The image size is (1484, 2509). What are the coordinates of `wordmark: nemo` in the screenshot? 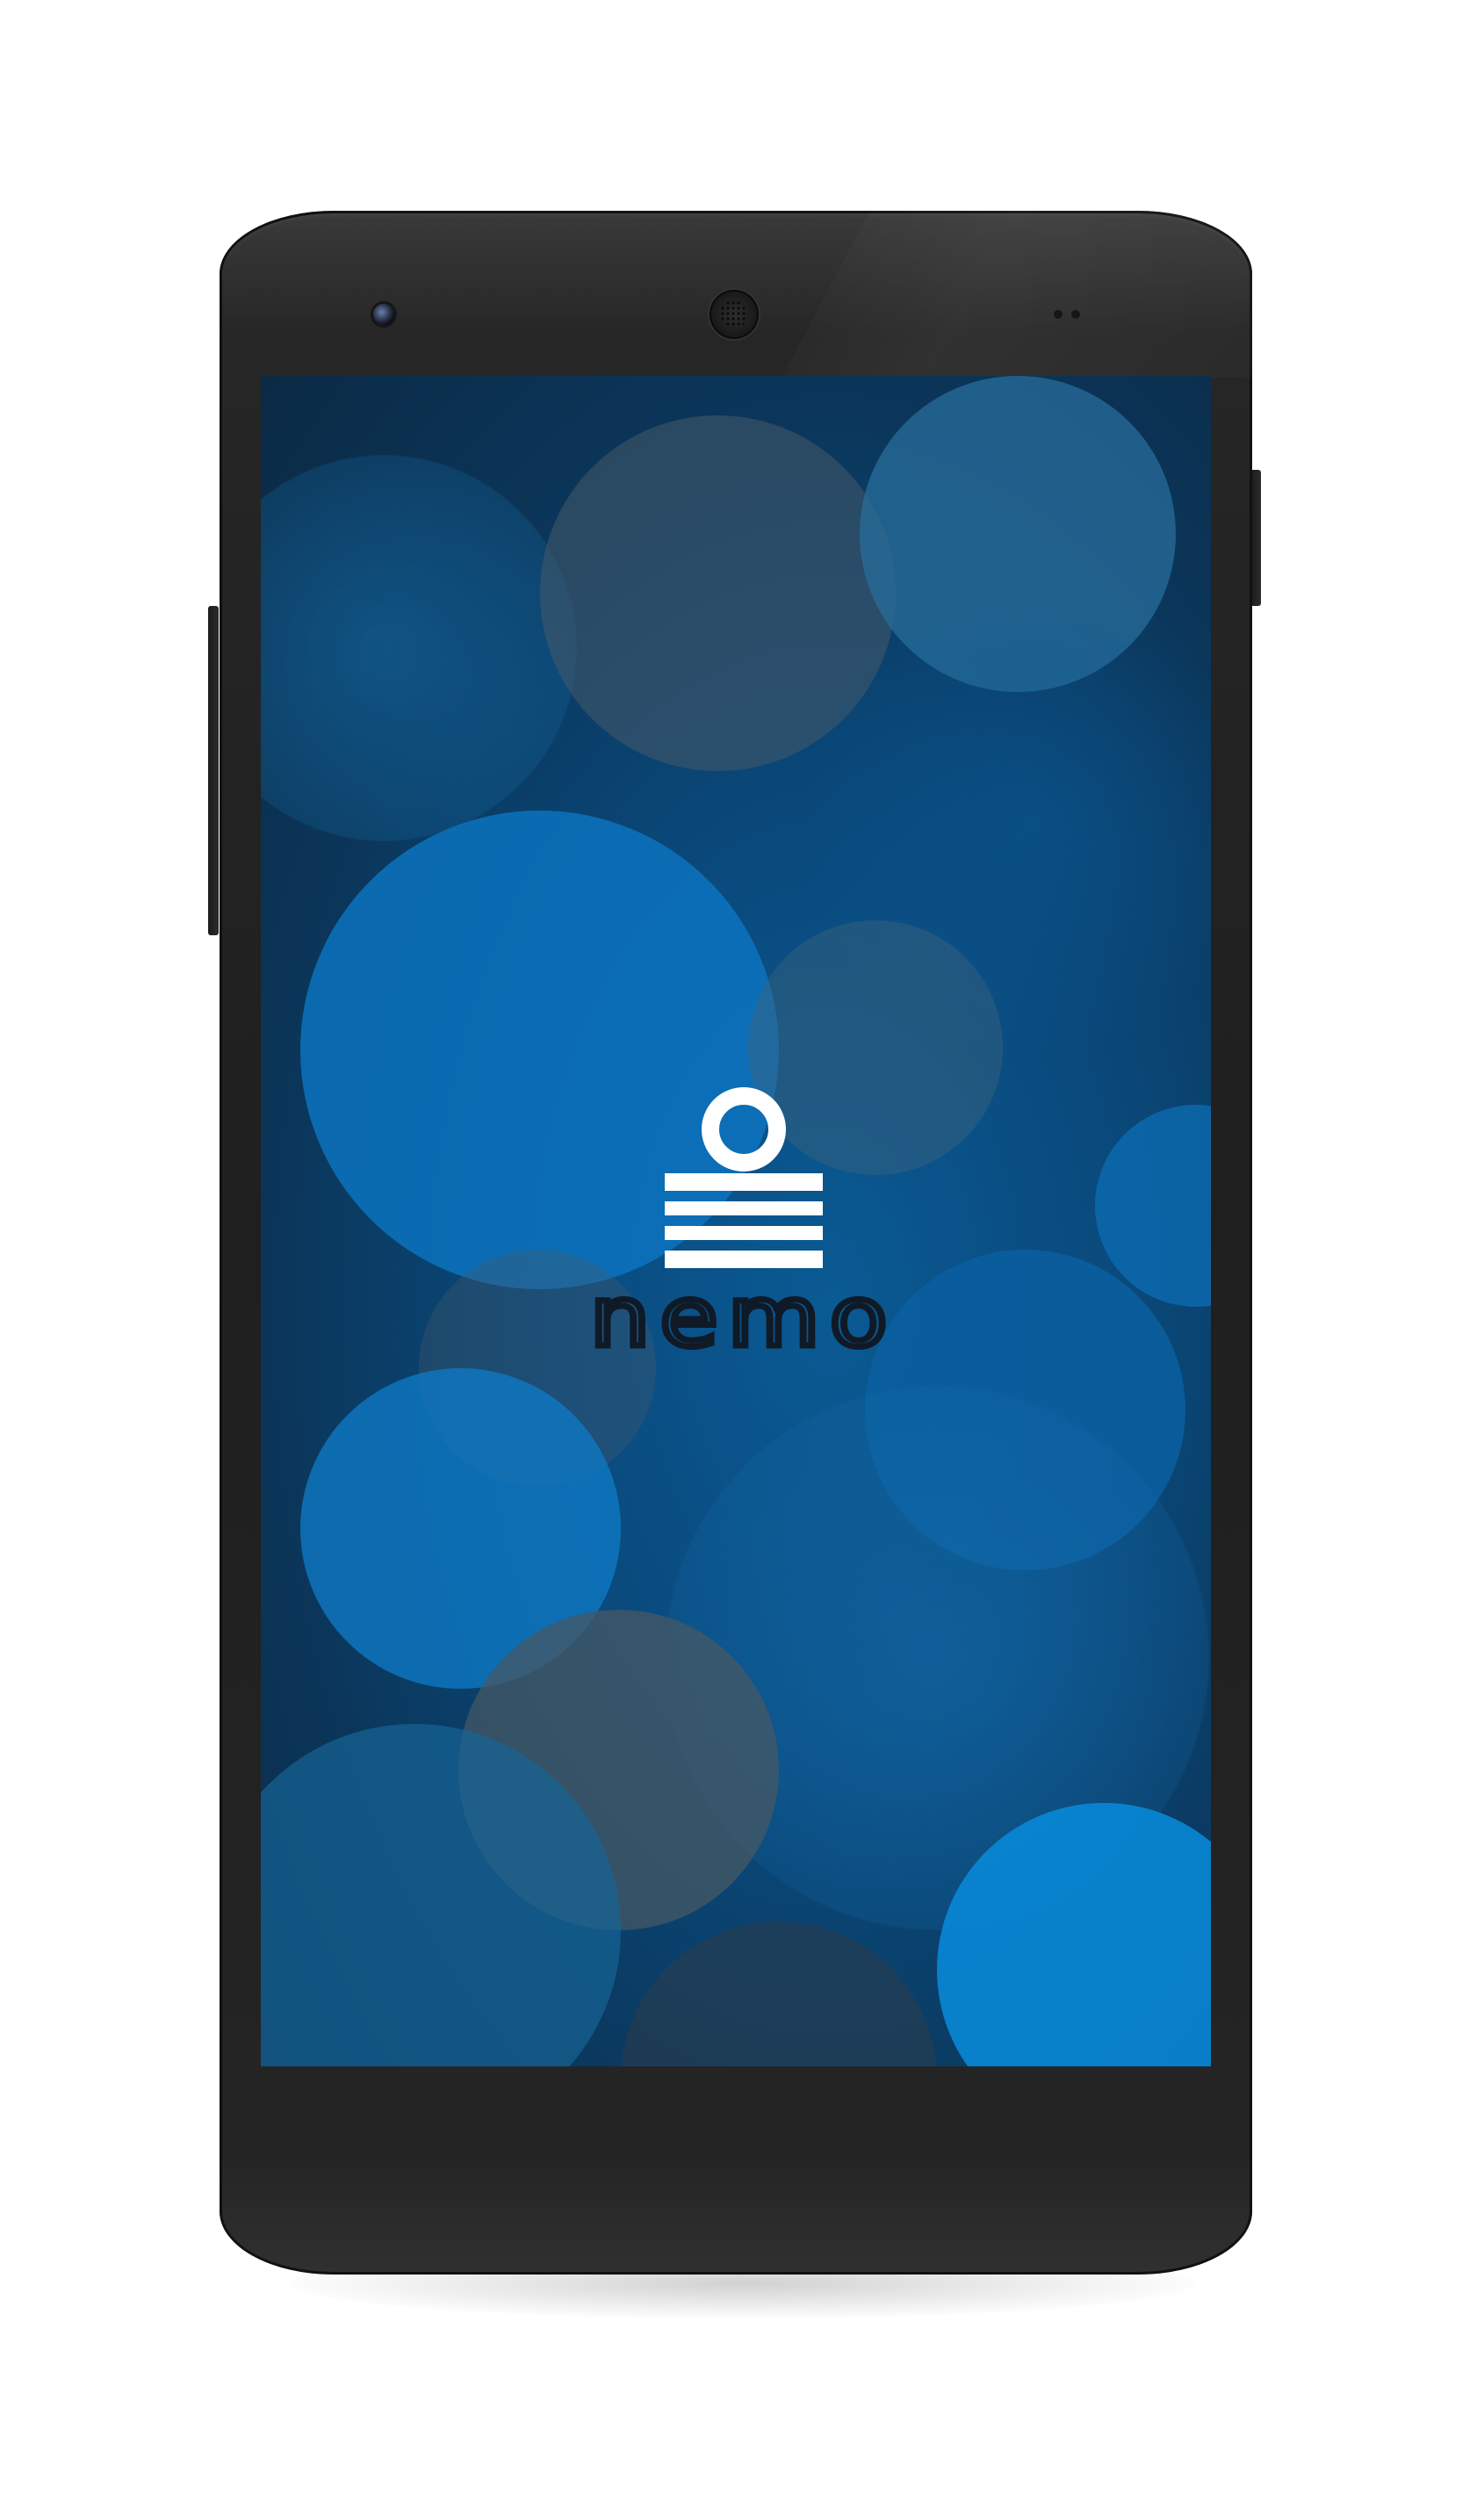 It's located at (742, 1317).